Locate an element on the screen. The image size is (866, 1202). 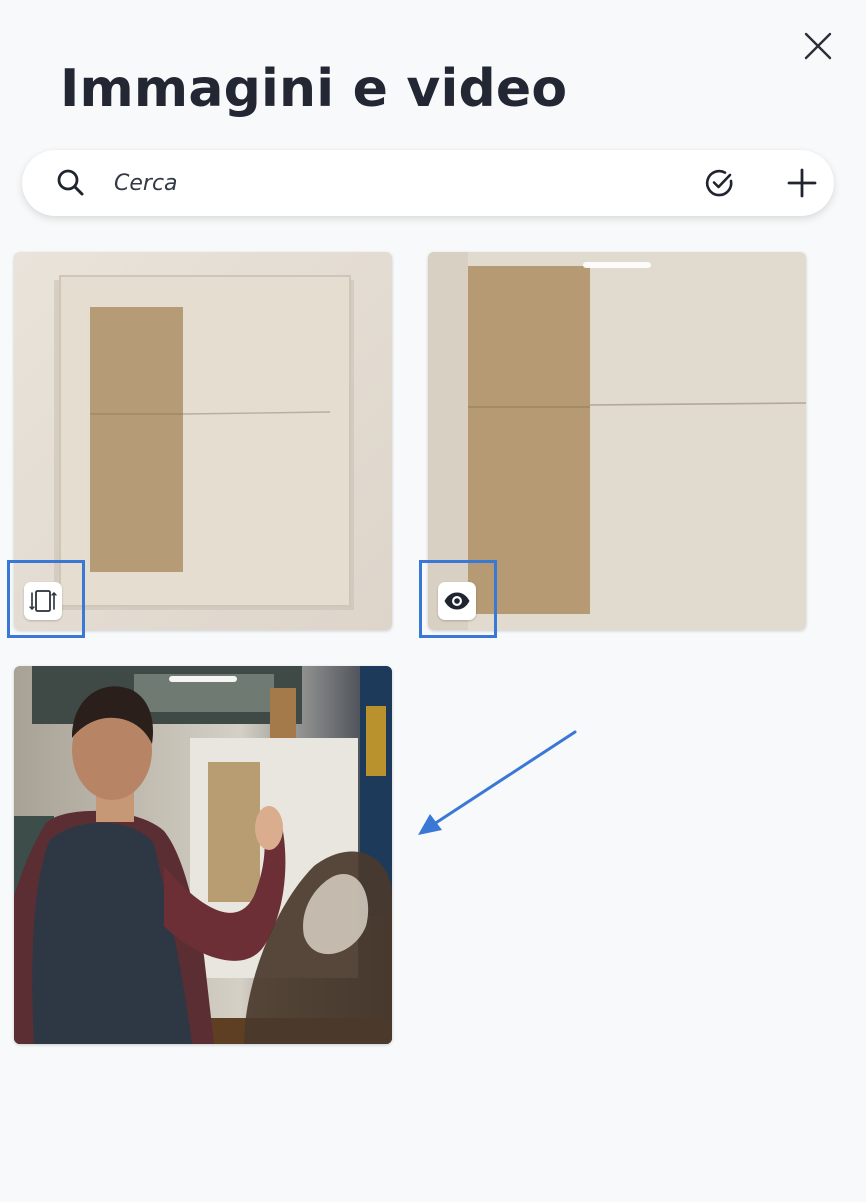
media-item-artist-photo is located at coordinates (203, 855).